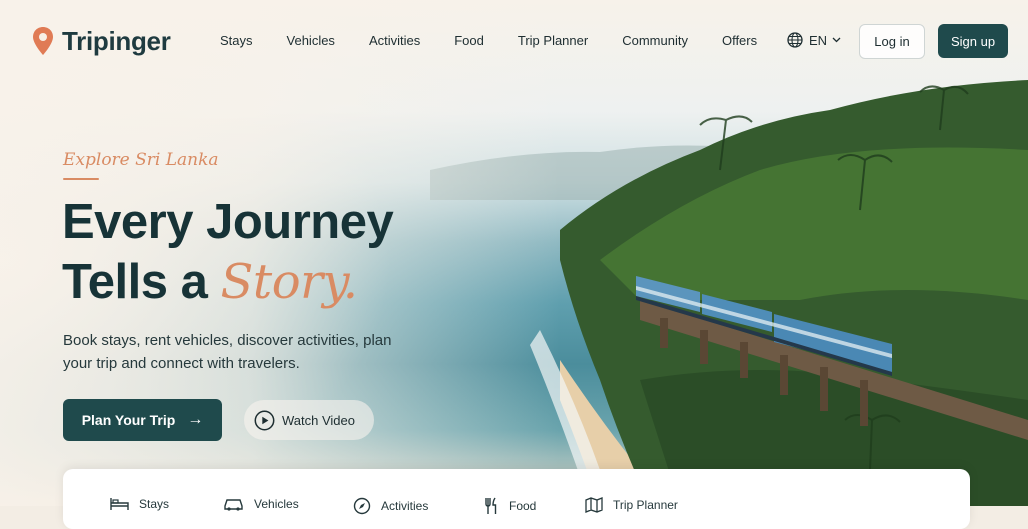 The image size is (1028, 529). Describe the element at coordinates (289, 282) in the screenshot. I see `headline-accent: Story.` at that location.